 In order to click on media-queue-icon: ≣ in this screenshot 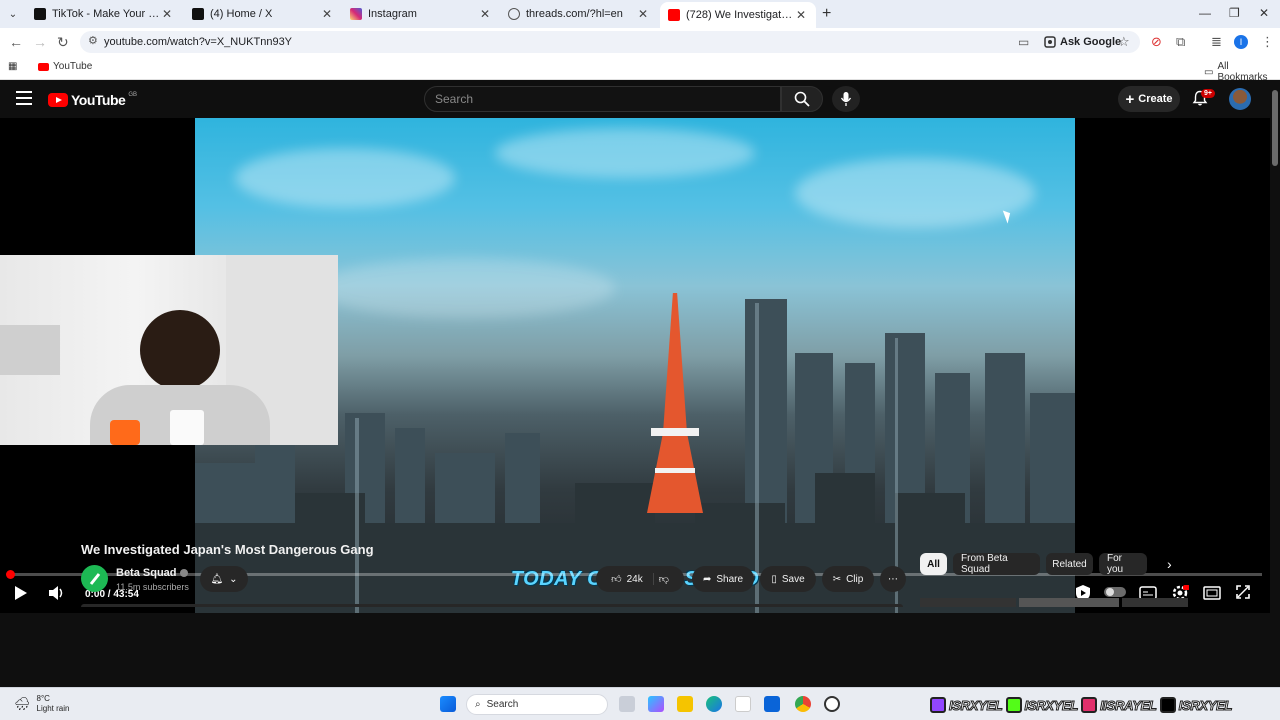, I will do `click(1216, 42)`.